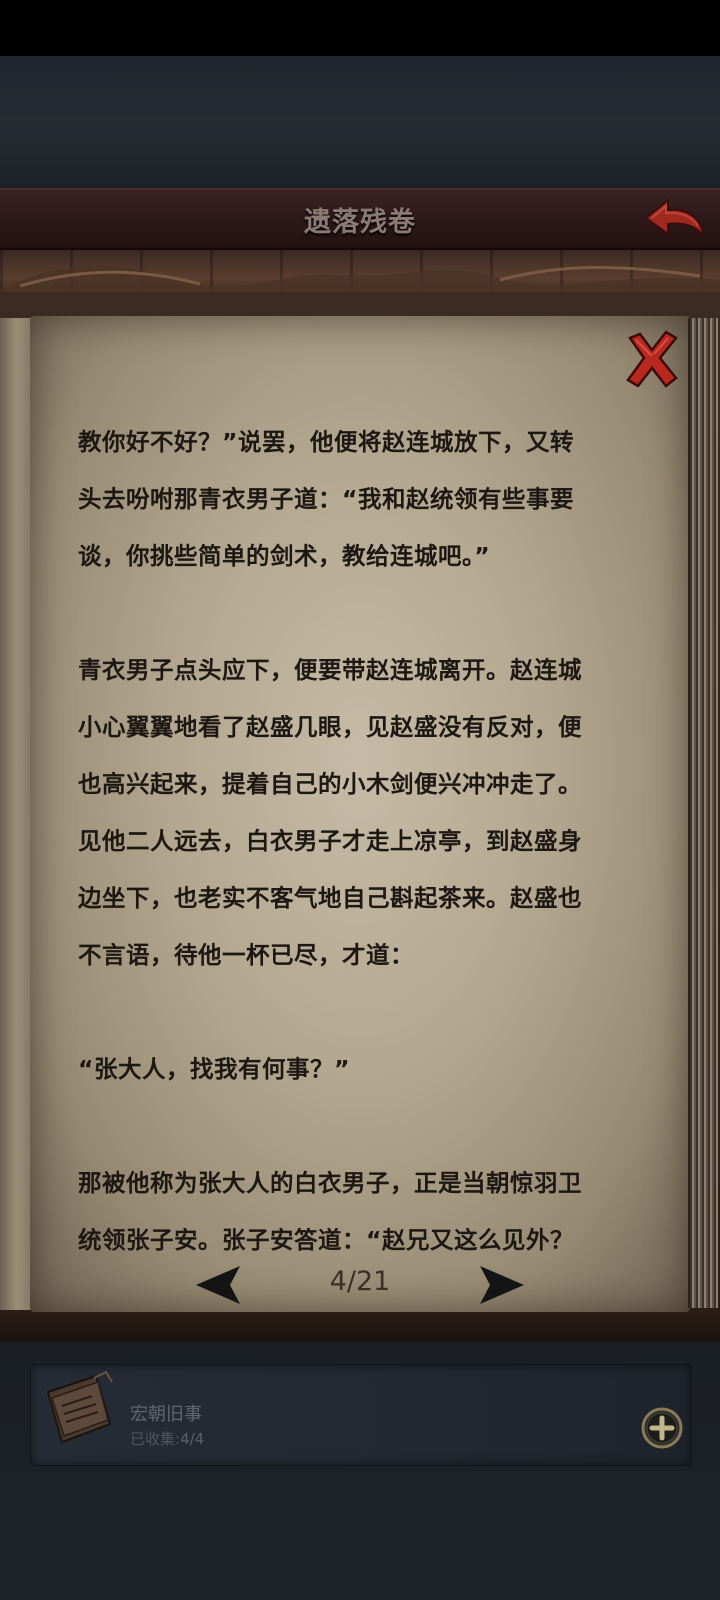 The image size is (720, 1600). I want to click on collection-progress-label: 已收集:, so click(155, 1439).